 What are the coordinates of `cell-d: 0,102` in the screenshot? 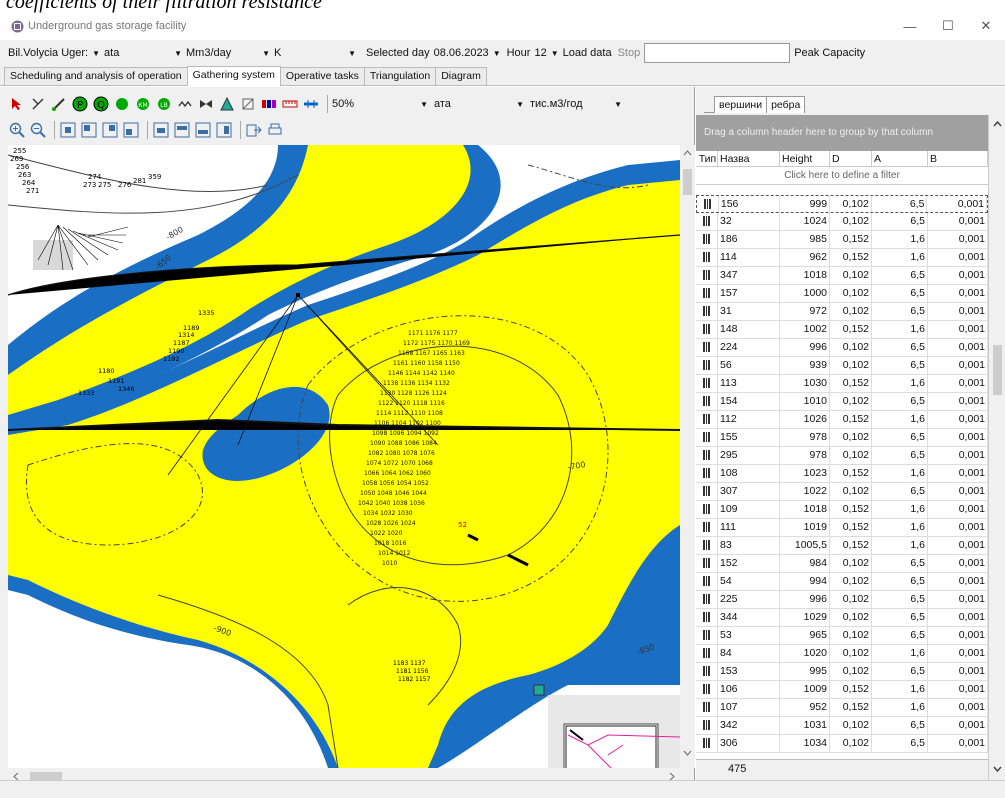 It's located at (851, 743).